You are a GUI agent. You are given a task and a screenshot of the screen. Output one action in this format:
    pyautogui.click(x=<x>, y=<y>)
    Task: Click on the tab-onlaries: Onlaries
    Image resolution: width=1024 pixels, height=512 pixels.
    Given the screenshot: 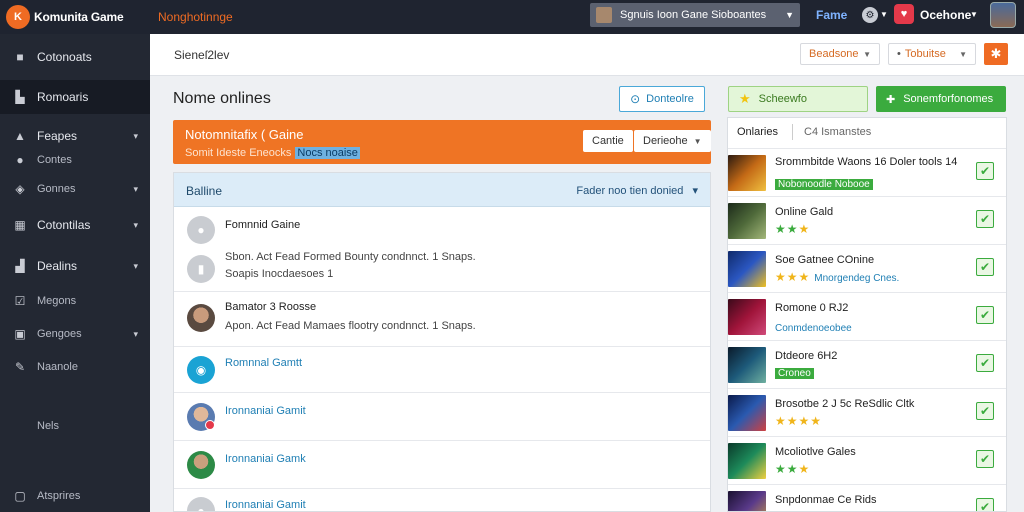 What is the action you would take?
    pyautogui.click(x=757, y=132)
    